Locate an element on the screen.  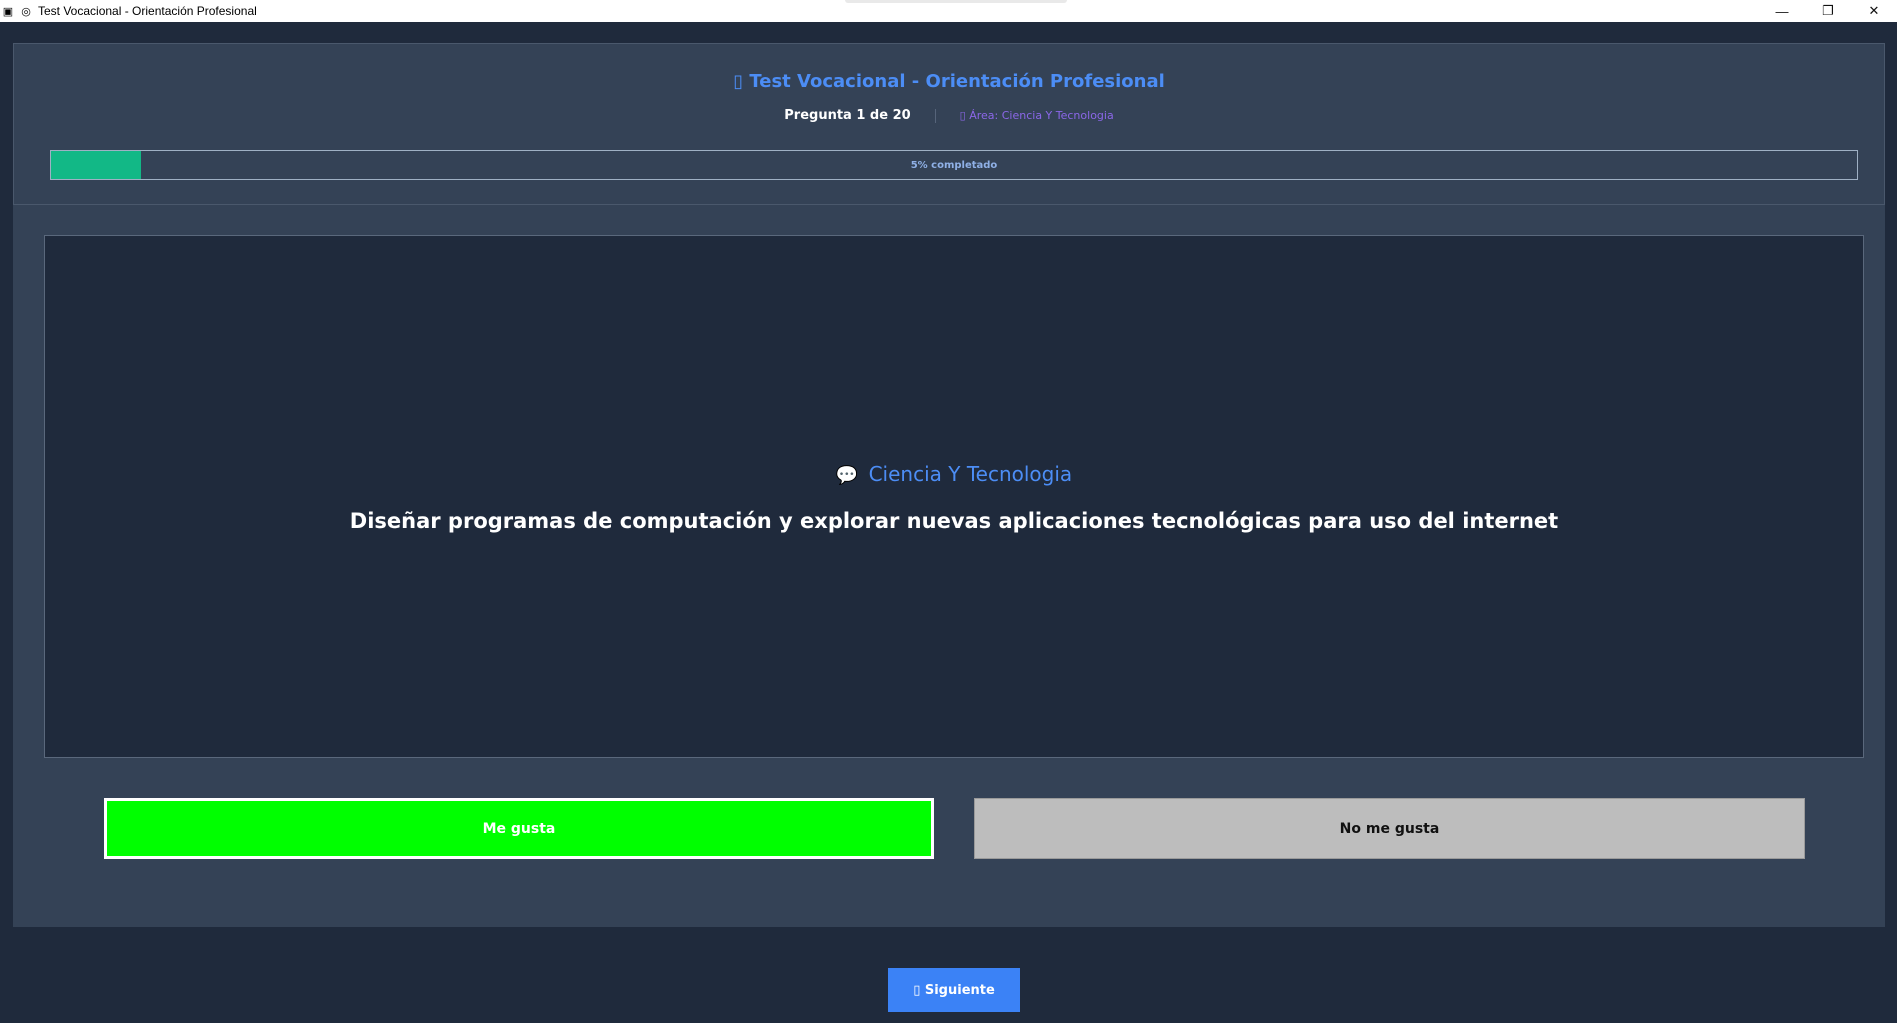
restore-icon: ❐ is located at coordinates (1828, 11).